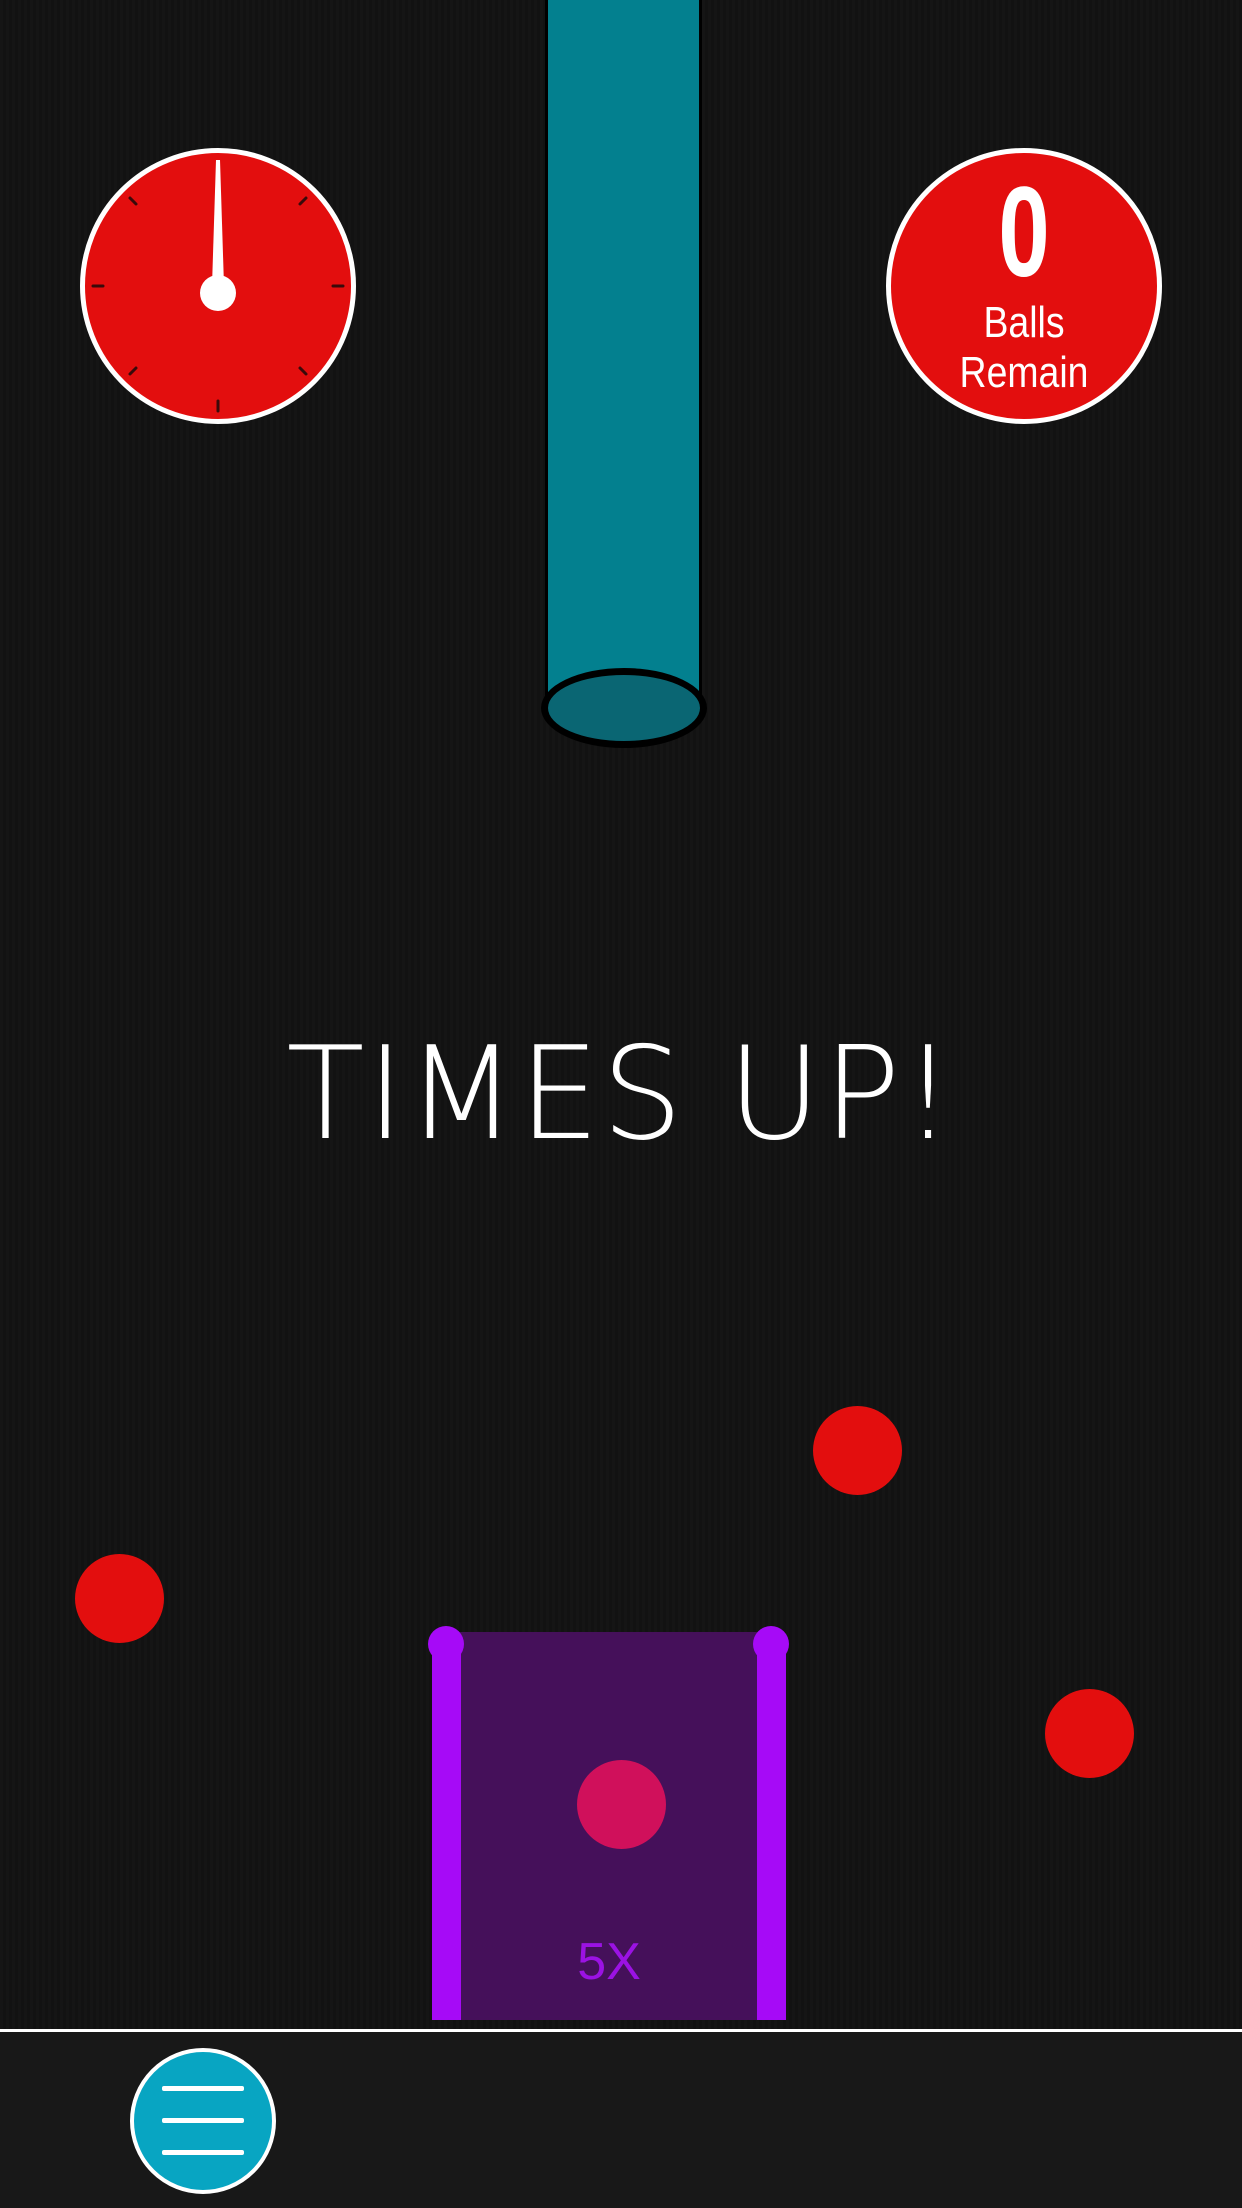 The width and height of the screenshot is (1242, 2208). Describe the element at coordinates (771, 1644) in the screenshot. I see `basket-right-post` at that location.